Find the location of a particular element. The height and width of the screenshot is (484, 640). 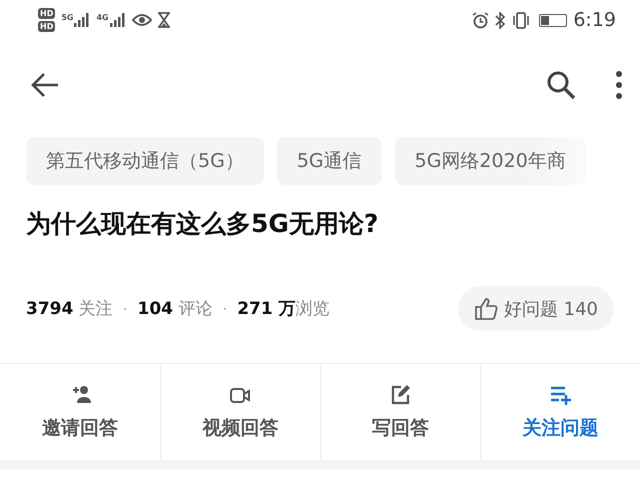

thumbs-up-icon is located at coordinates (486, 309).